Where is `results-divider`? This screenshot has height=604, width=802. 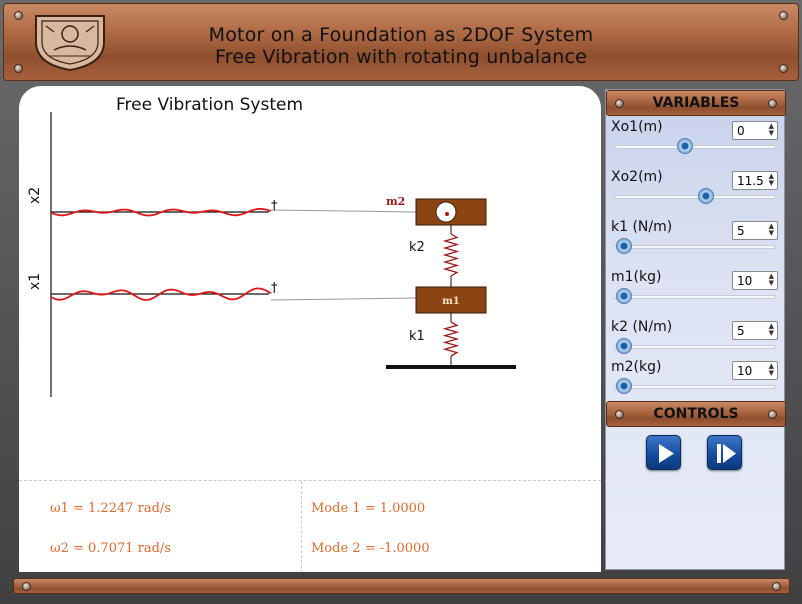
results-divider is located at coordinates (301, 526).